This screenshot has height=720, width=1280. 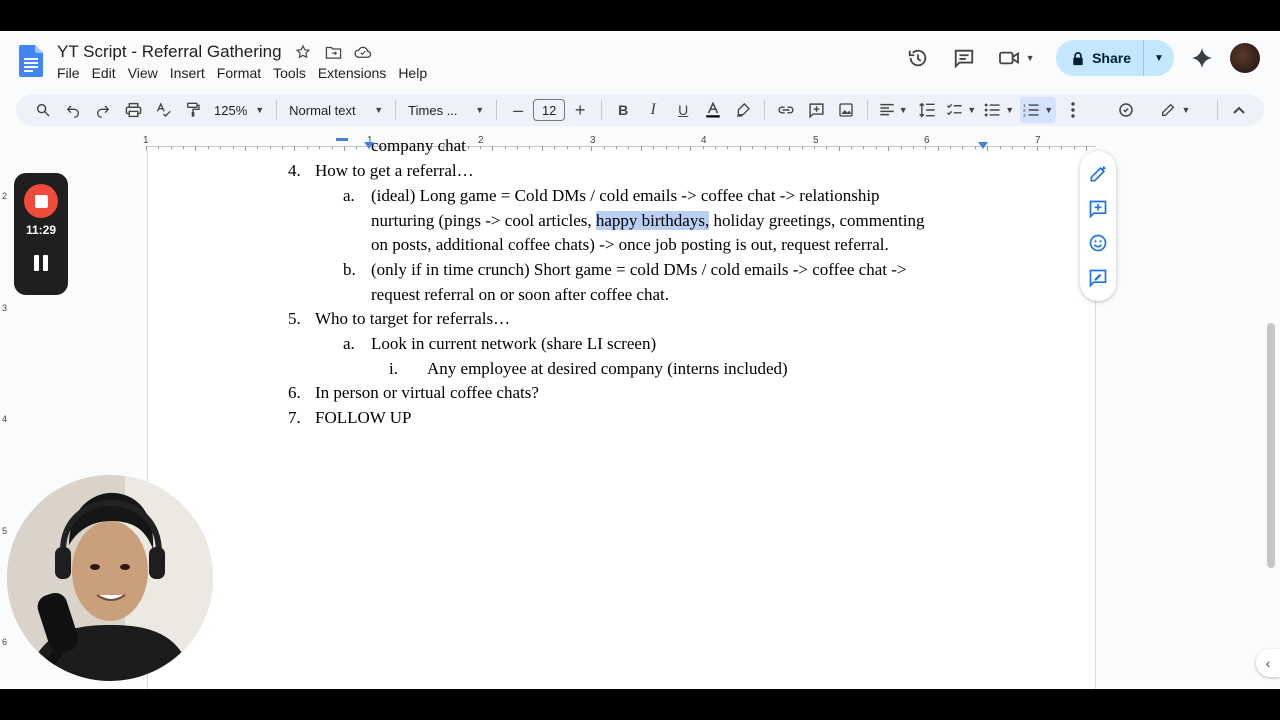 What do you see at coordinates (1098, 243) in the screenshot?
I see `emoji-reaction-icon` at bounding box center [1098, 243].